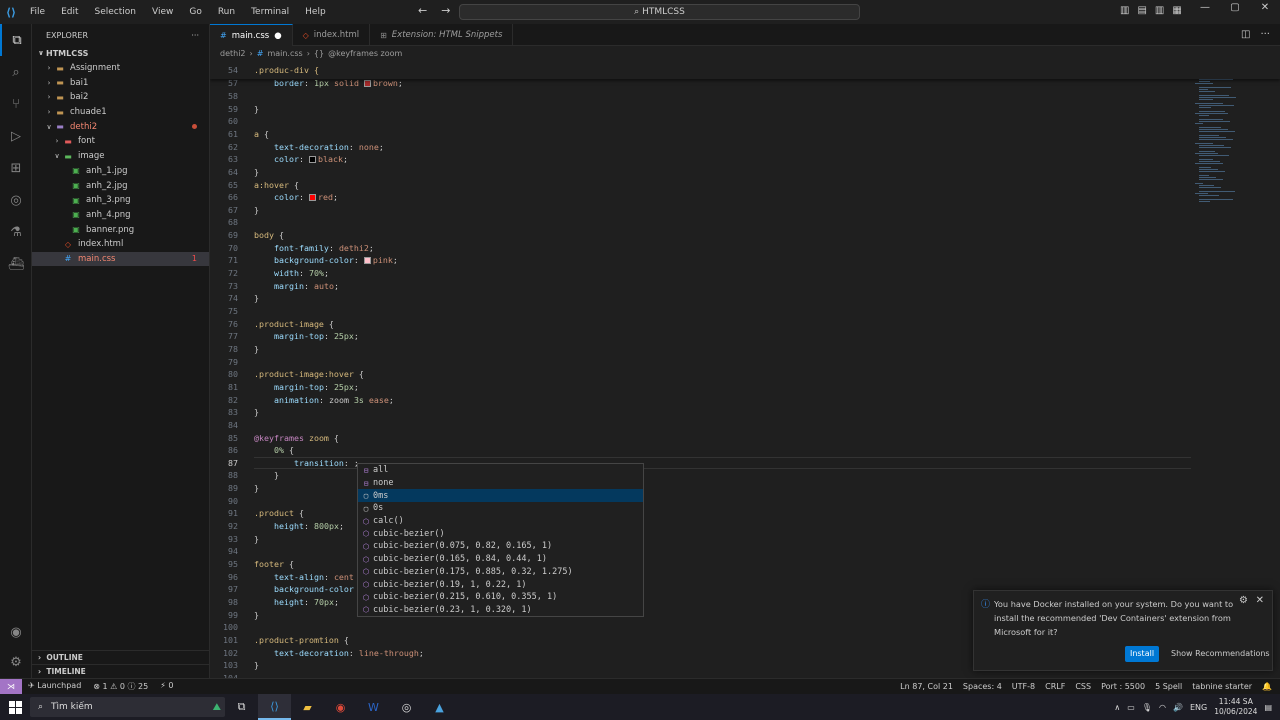 Image resolution: width=1280 pixels, height=720 pixels. Describe the element at coordinates (1168, 686) in the screenshot. I see `spell-check: 5 Spell` at that location.